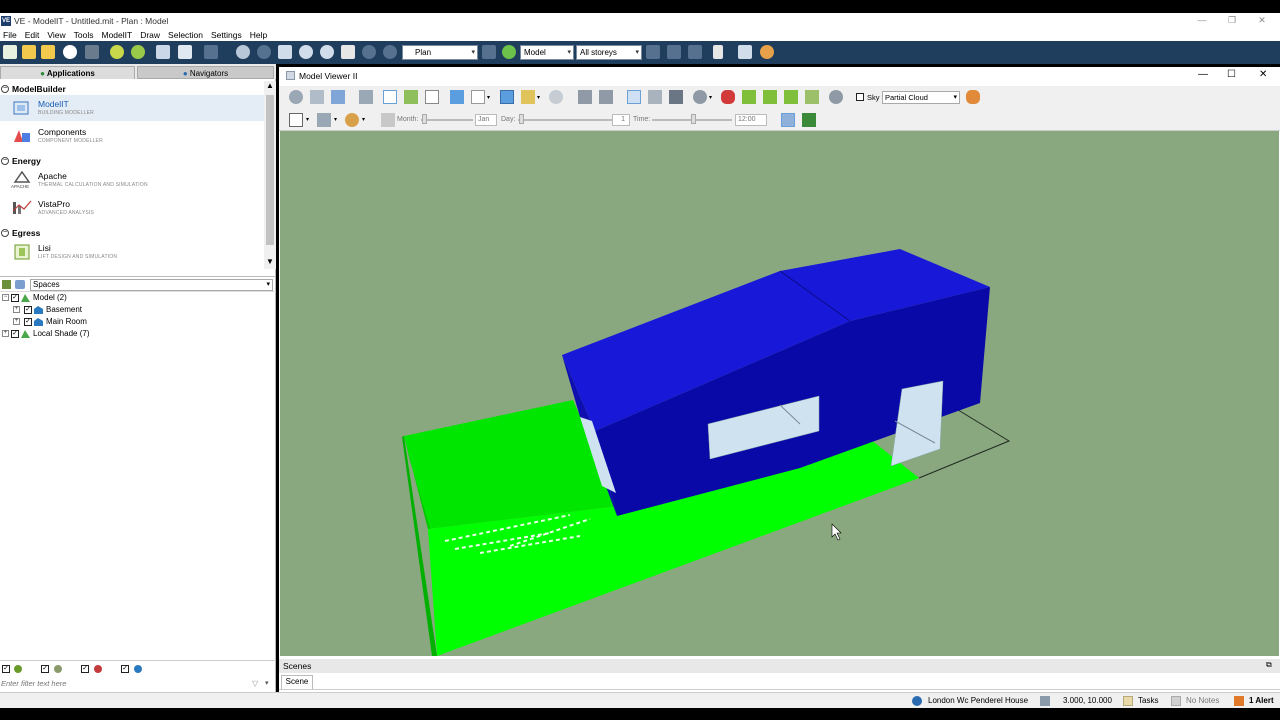 This screenshot has height=720, width=1280. Describe the element at coordinates (556, 97) in the screenshot. I see `shield-icon` at that location.